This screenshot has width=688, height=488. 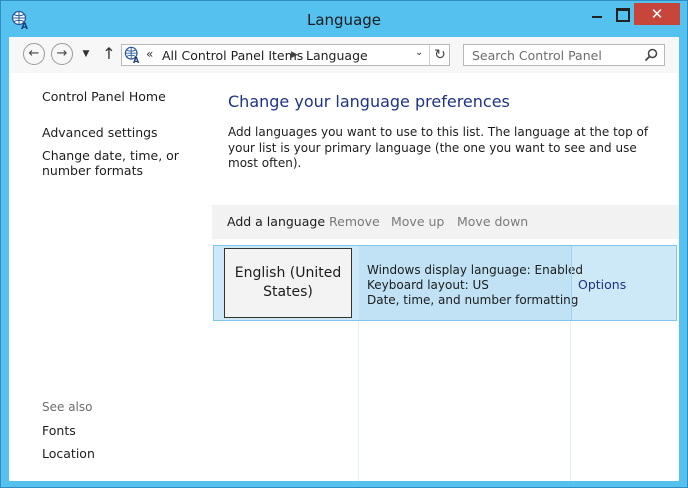 I want to click on see-also-label: See also, so click(x=67, y=407).